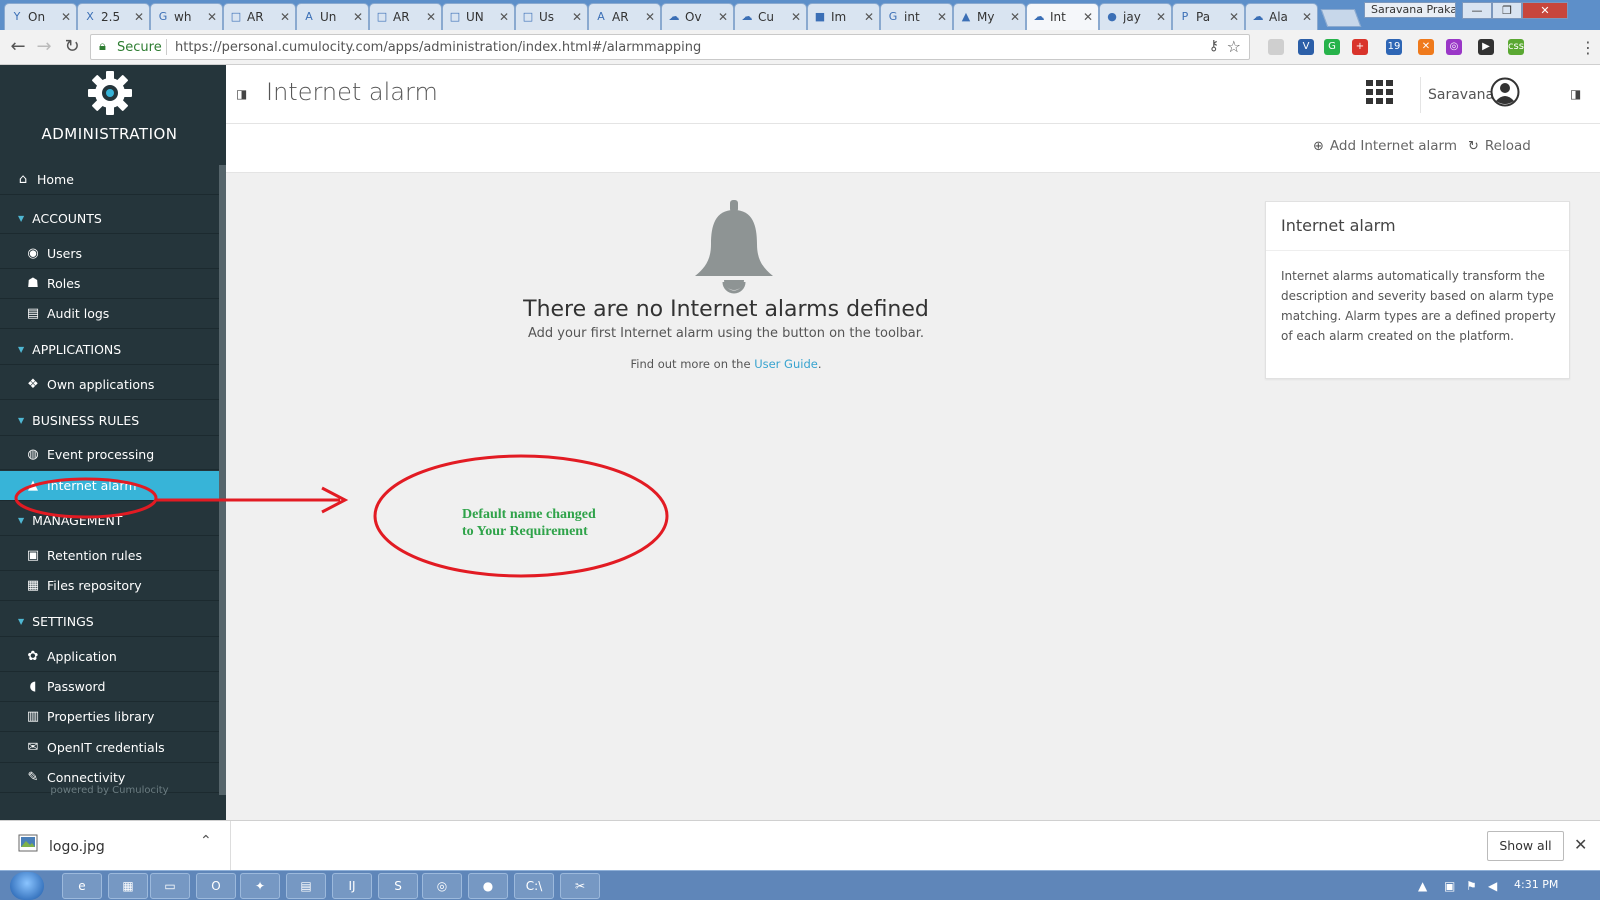  What do you see at coordinates (109, 657) in the screenshot?
I see `sidebar-item-application: ✿ Application` at bounding box center [109, 657].